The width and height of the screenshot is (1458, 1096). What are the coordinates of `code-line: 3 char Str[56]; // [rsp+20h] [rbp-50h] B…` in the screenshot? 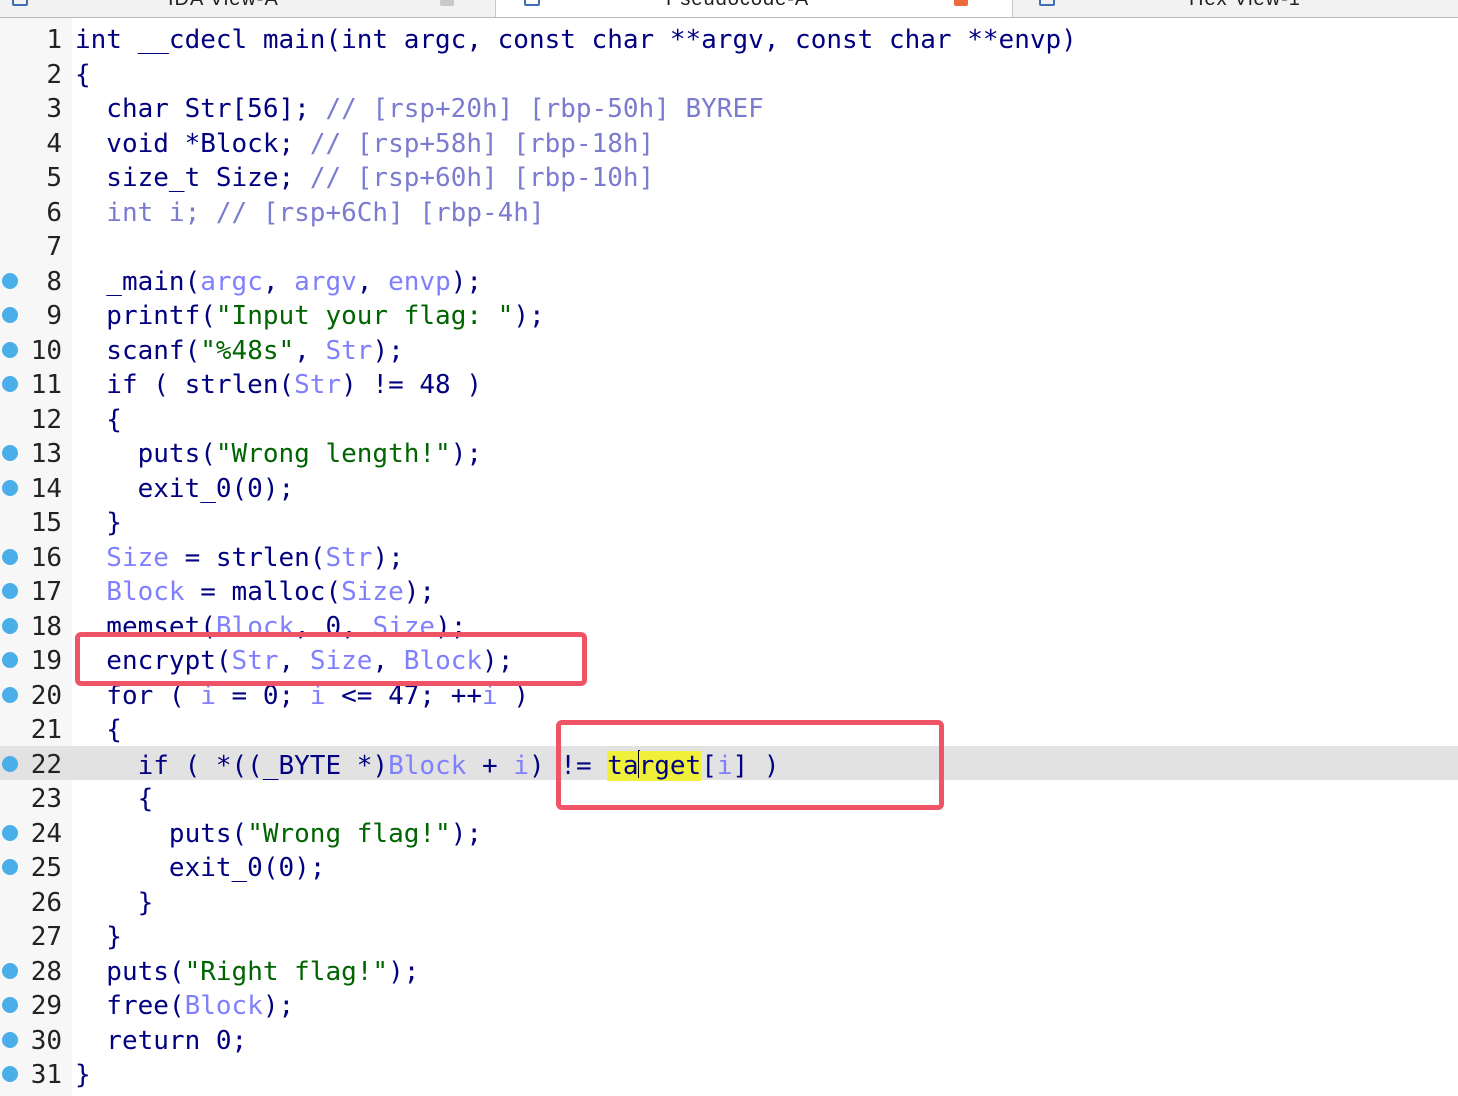 It's located at (729, 107).